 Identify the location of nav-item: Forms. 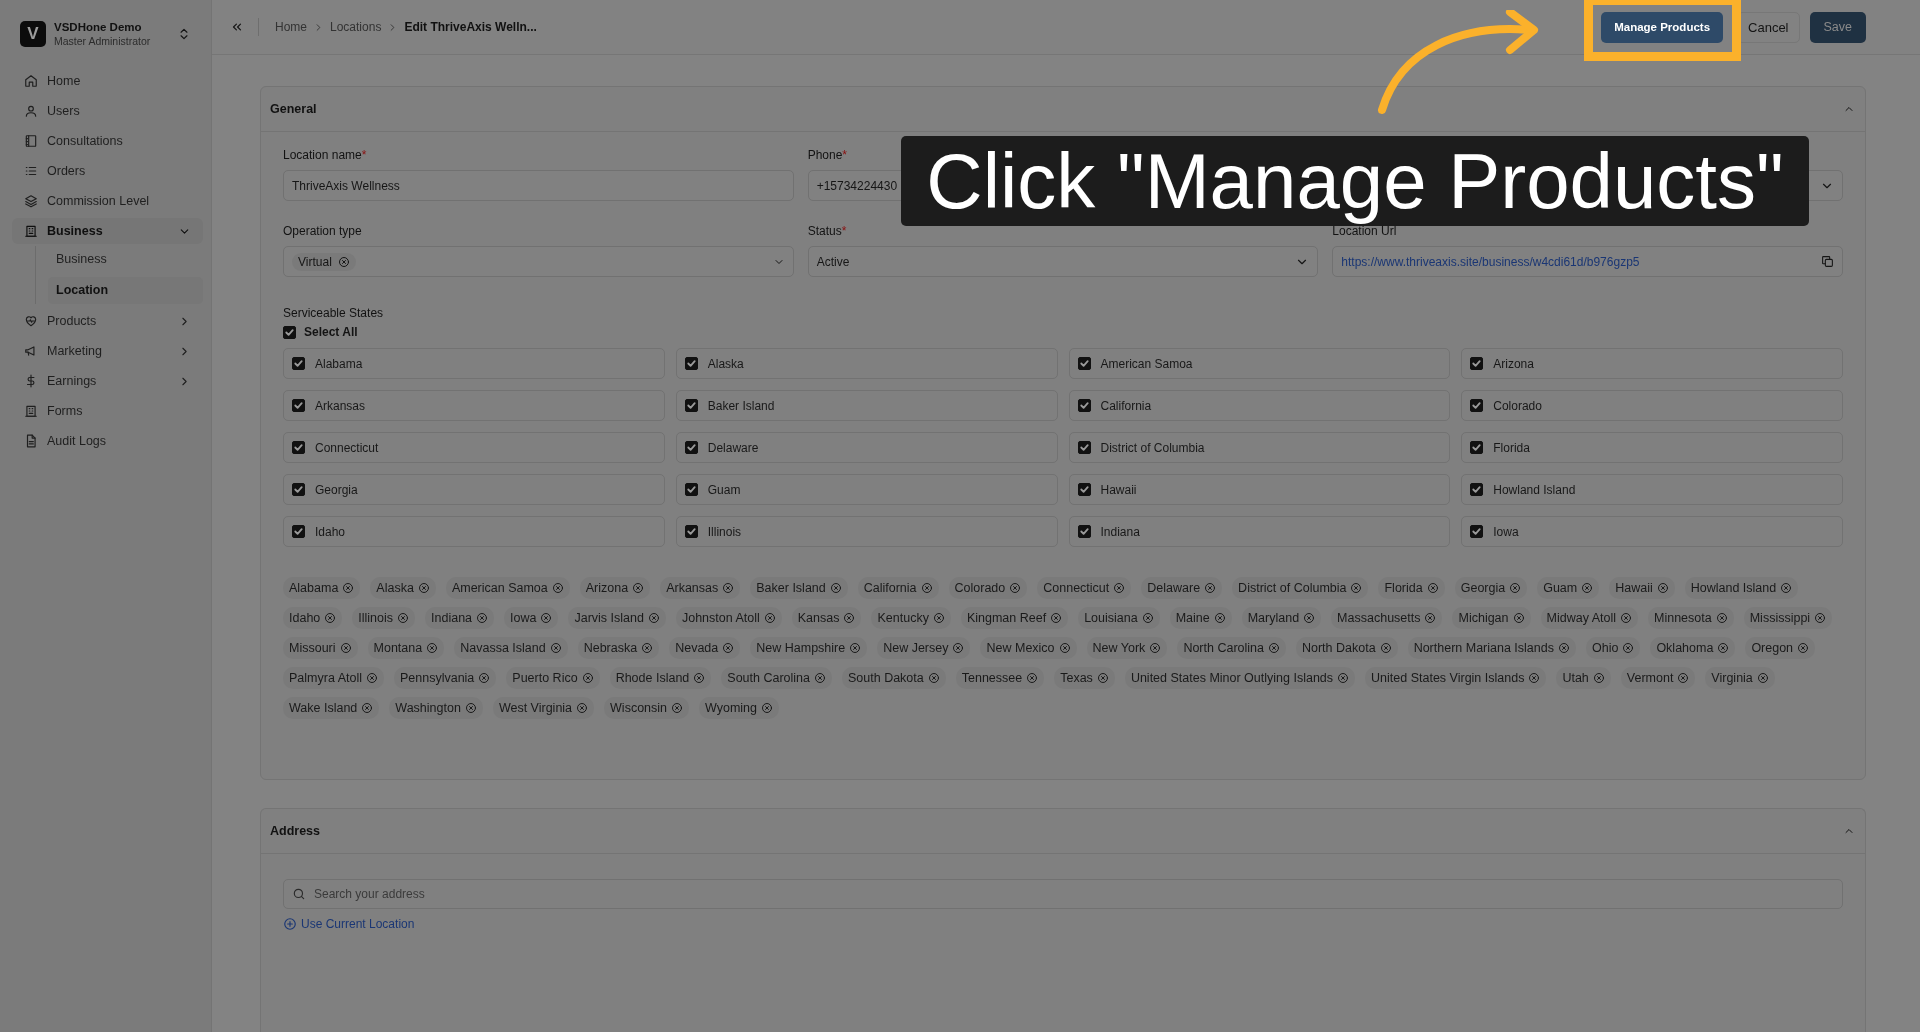
(107, 411).